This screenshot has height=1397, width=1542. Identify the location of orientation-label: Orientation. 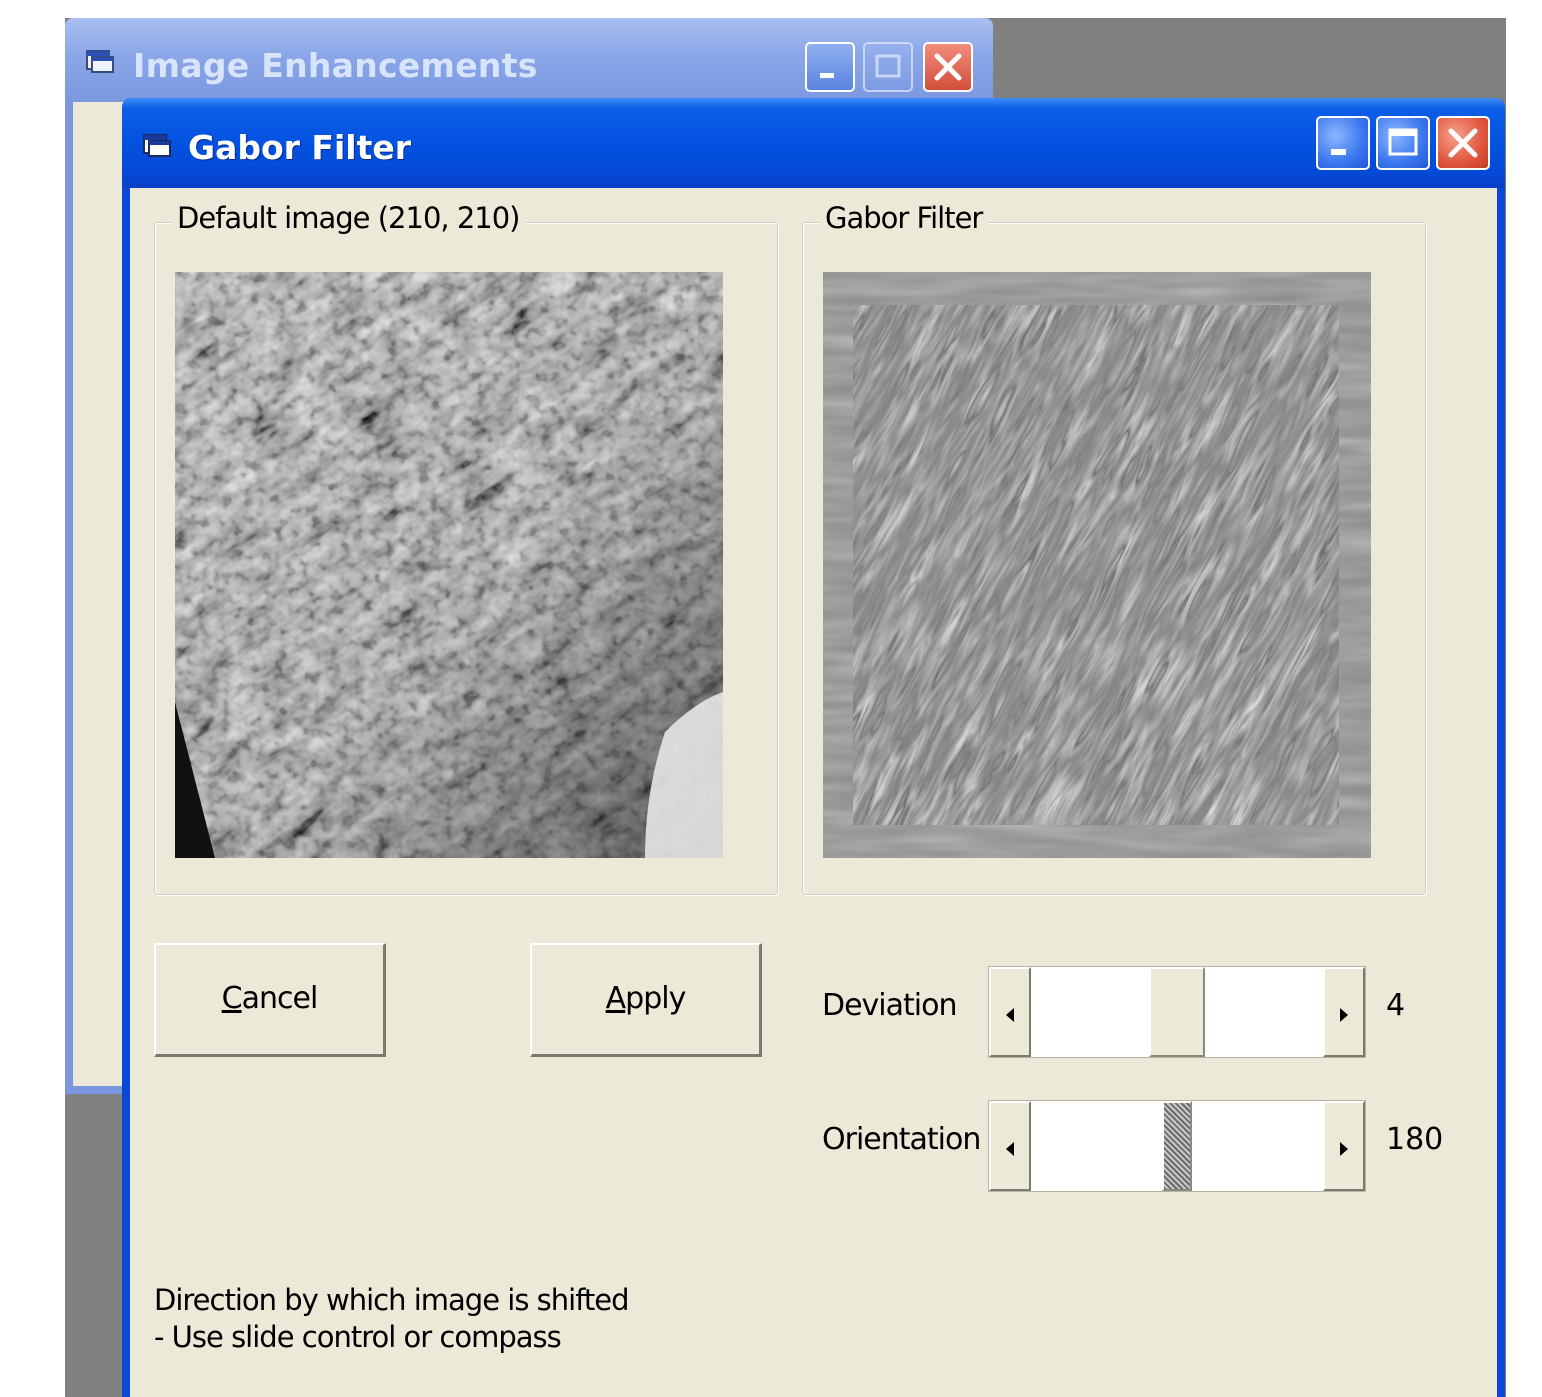
(901, 1139).